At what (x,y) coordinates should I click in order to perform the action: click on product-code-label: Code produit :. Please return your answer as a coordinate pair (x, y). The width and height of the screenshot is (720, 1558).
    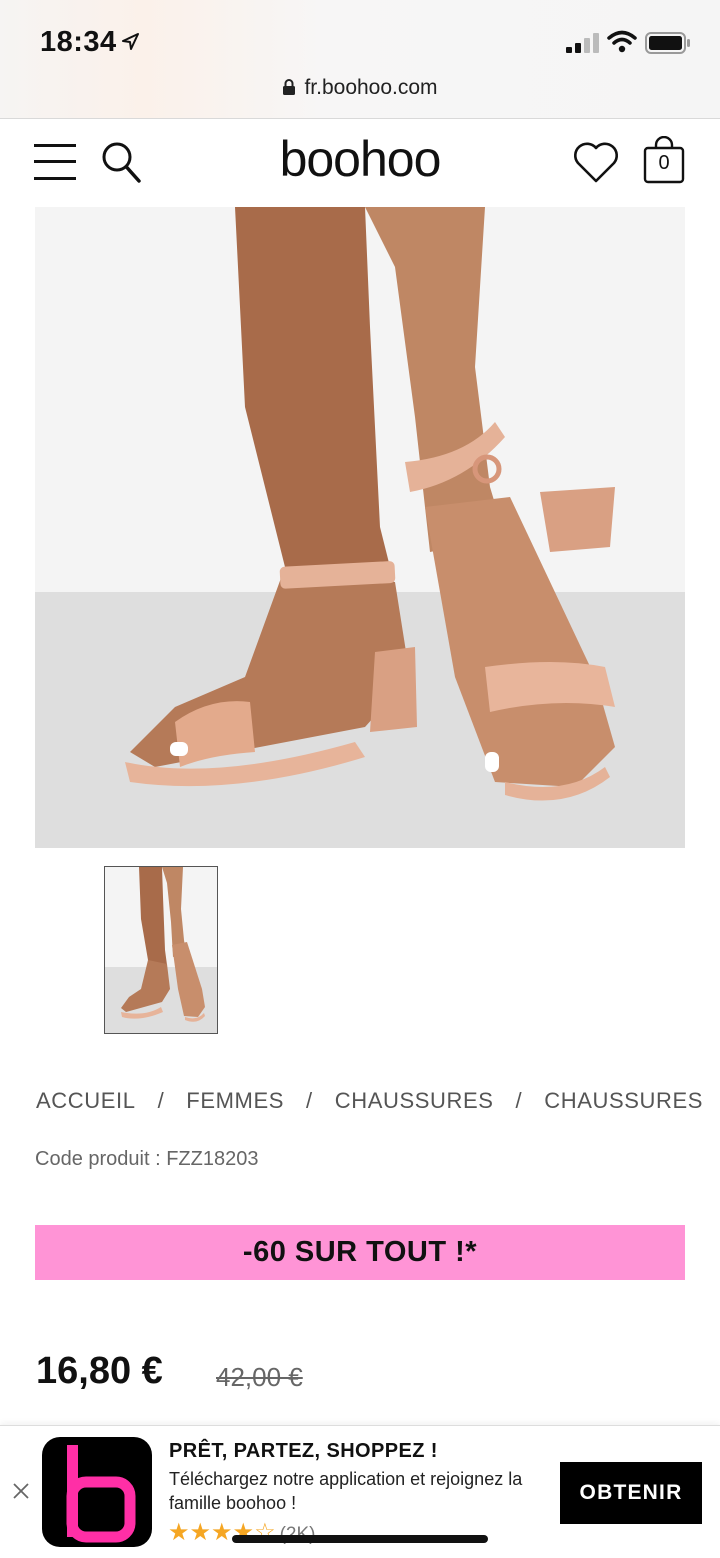
    Looking at the image, I should click on (101, 1159).